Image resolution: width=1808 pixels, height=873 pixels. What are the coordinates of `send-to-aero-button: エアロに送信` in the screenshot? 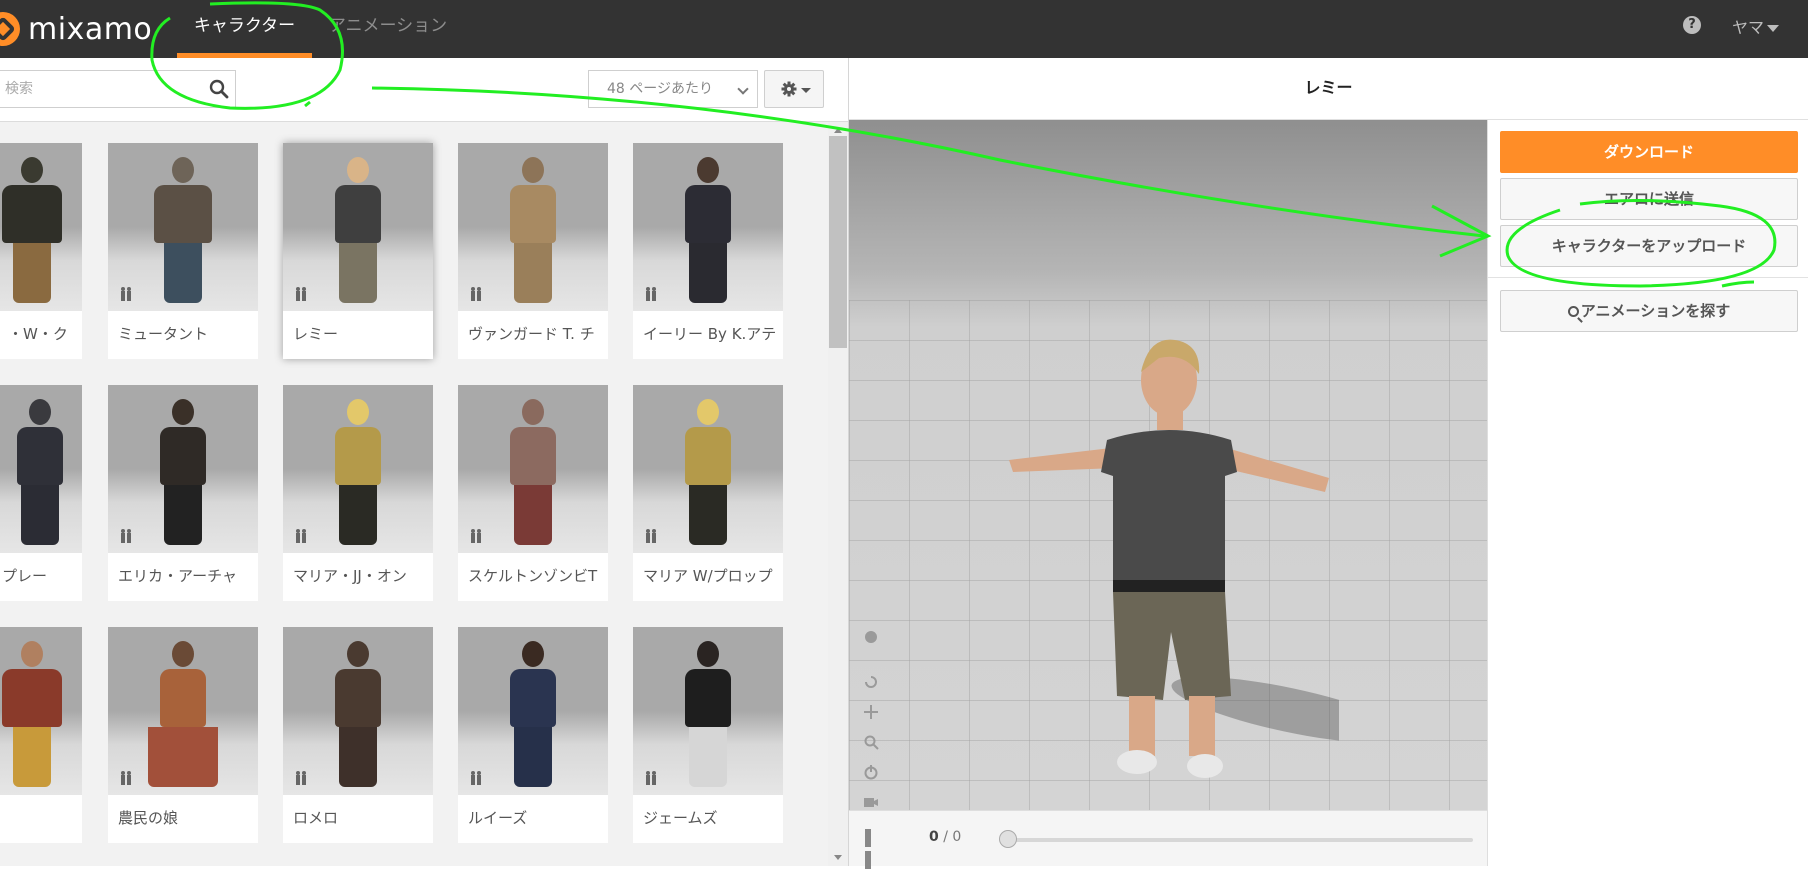 It's located at (1649, 199).